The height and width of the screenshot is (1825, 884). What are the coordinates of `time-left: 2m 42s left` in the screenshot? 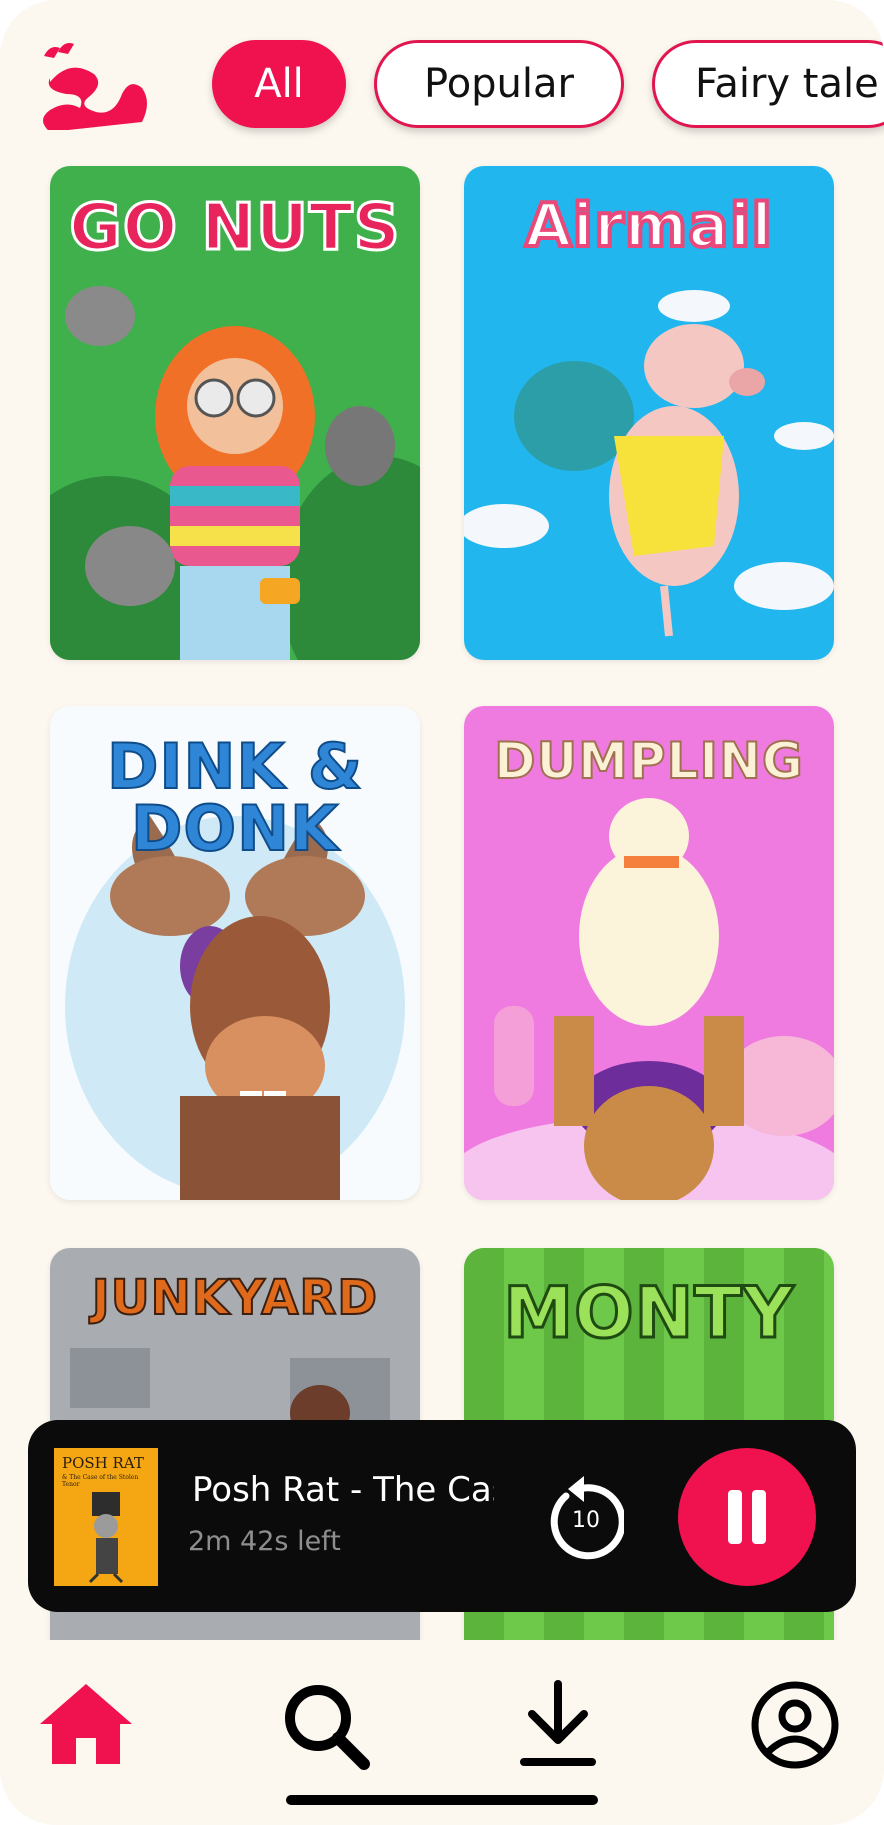 It's located at (264, 1541).